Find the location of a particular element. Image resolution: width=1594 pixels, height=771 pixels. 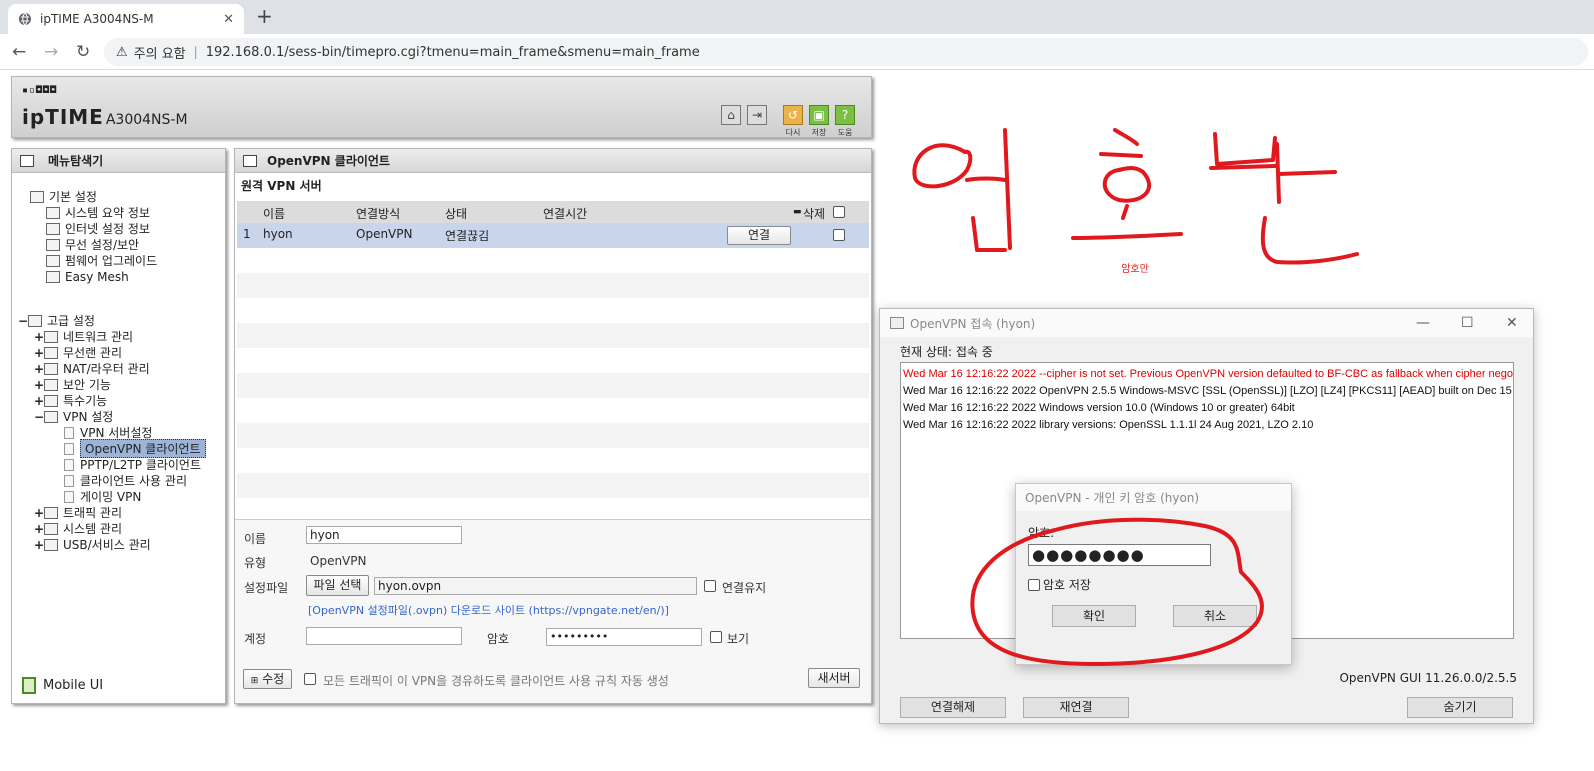

menu-item-label: 시스템 관리 is located at coordinates (93, 529).